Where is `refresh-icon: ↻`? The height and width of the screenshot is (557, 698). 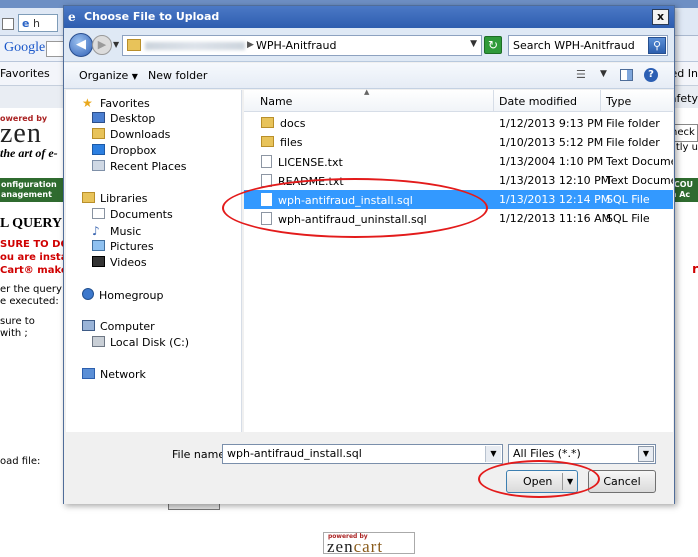 refresh-icon: ↻ is located at coordinates (493, 45).